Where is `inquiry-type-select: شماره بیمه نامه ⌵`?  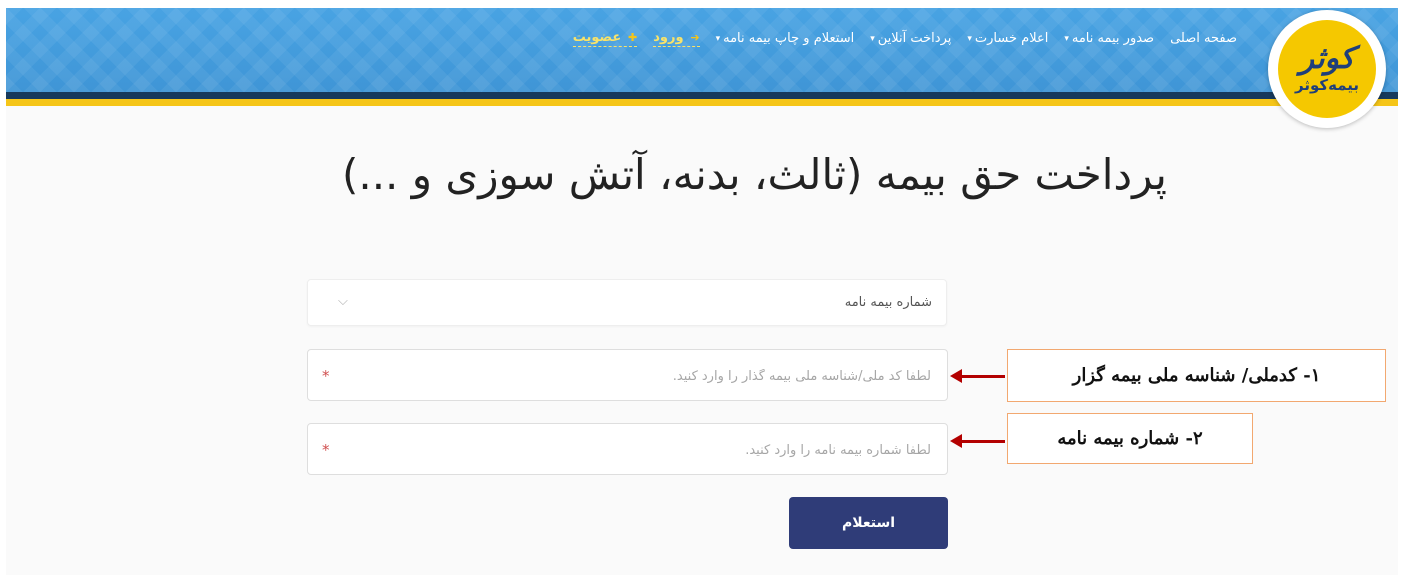 inquiry-type-select: شماره بیمه نامه ⌵ is located at coordinates (627, 302).